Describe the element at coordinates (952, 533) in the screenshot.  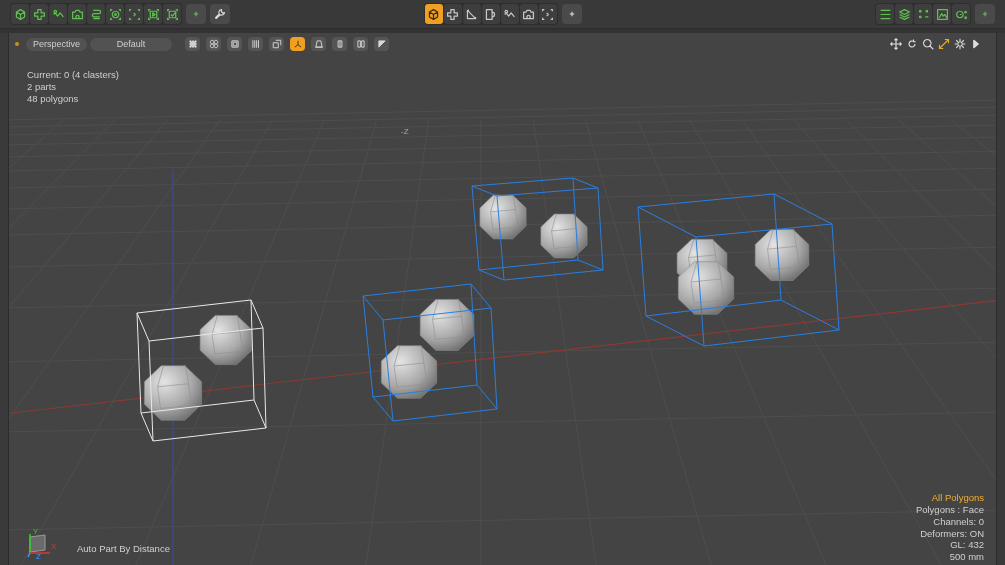
I see `status-text: Deformers: ON` at that location.